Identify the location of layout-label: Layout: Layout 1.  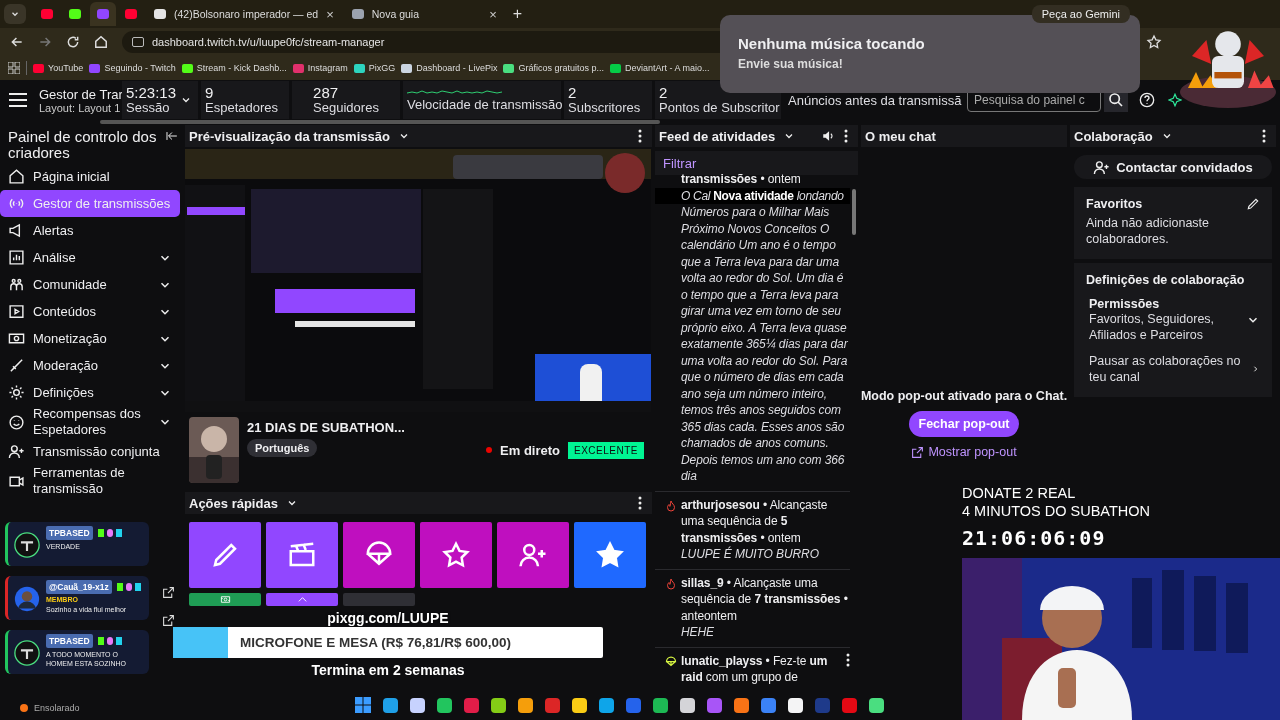
(79, 107).